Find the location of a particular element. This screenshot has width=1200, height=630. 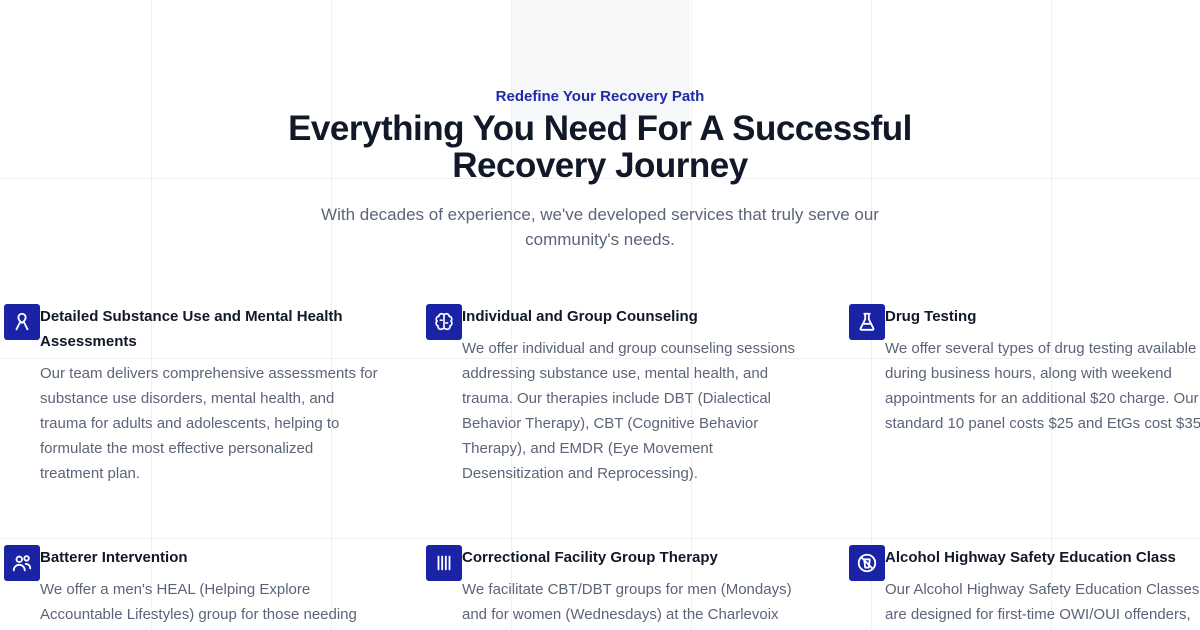

no-drink-icon is located at coordinates (867, 563).